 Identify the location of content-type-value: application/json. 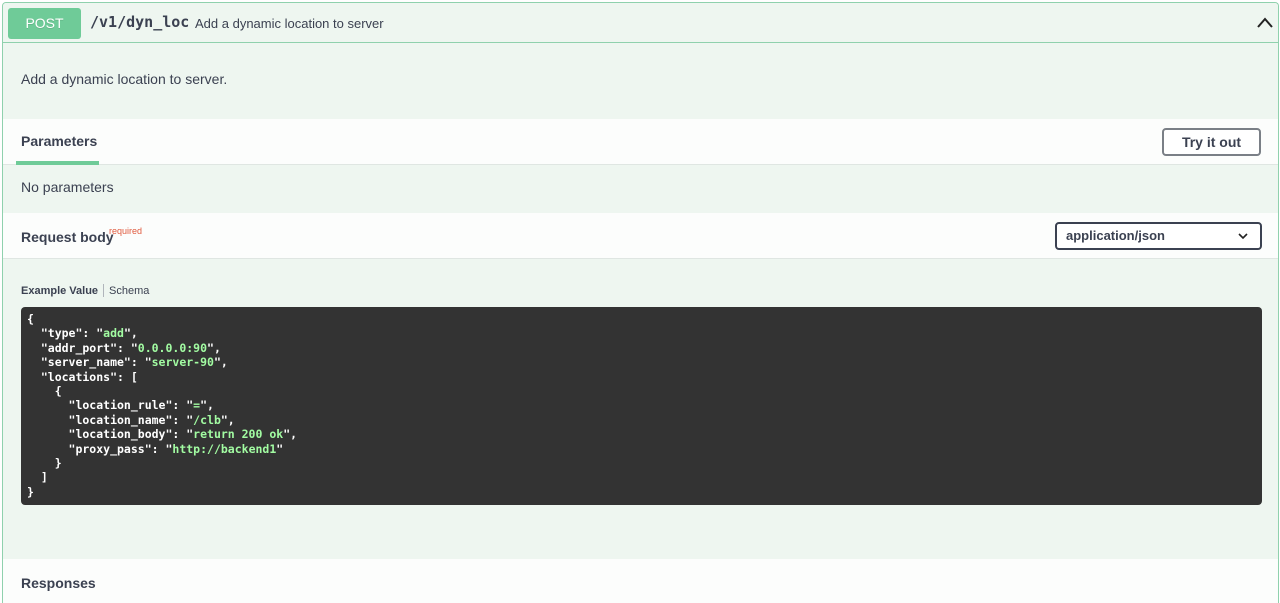
(1115, 235).